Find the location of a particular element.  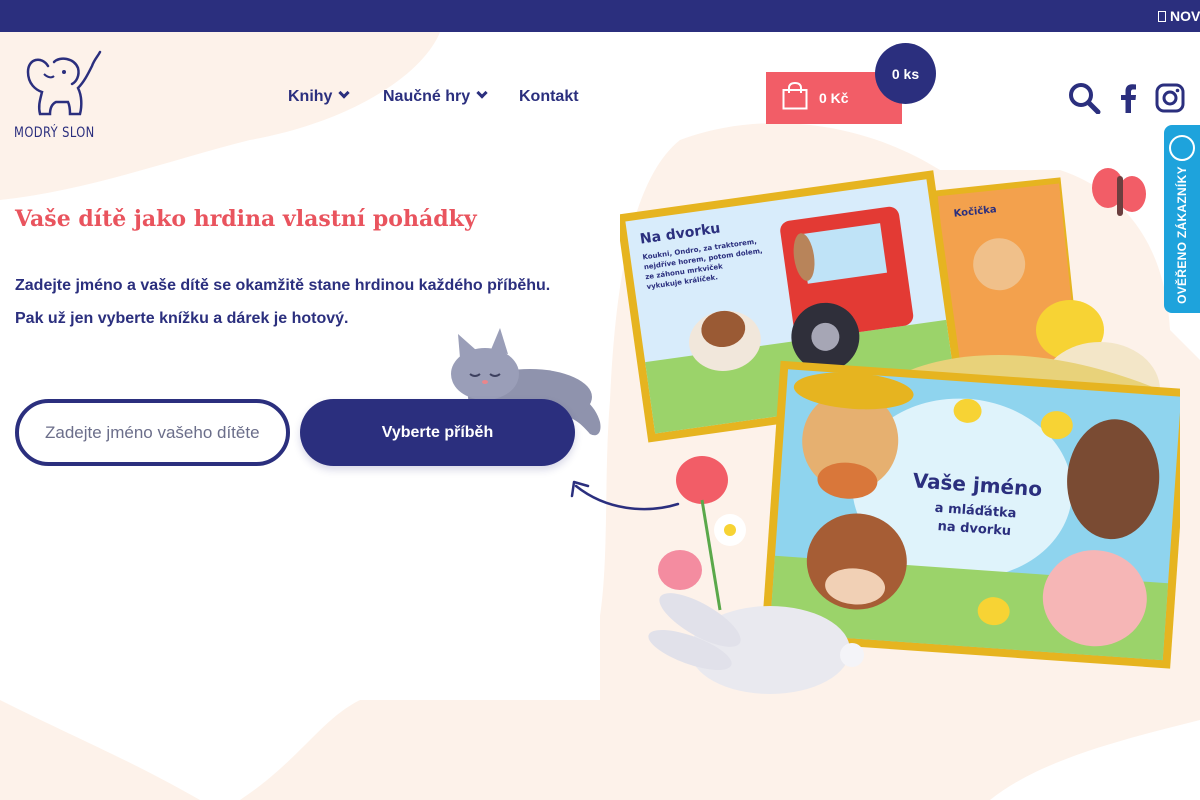

instagram-icon is located at coordinates (1170, 98).